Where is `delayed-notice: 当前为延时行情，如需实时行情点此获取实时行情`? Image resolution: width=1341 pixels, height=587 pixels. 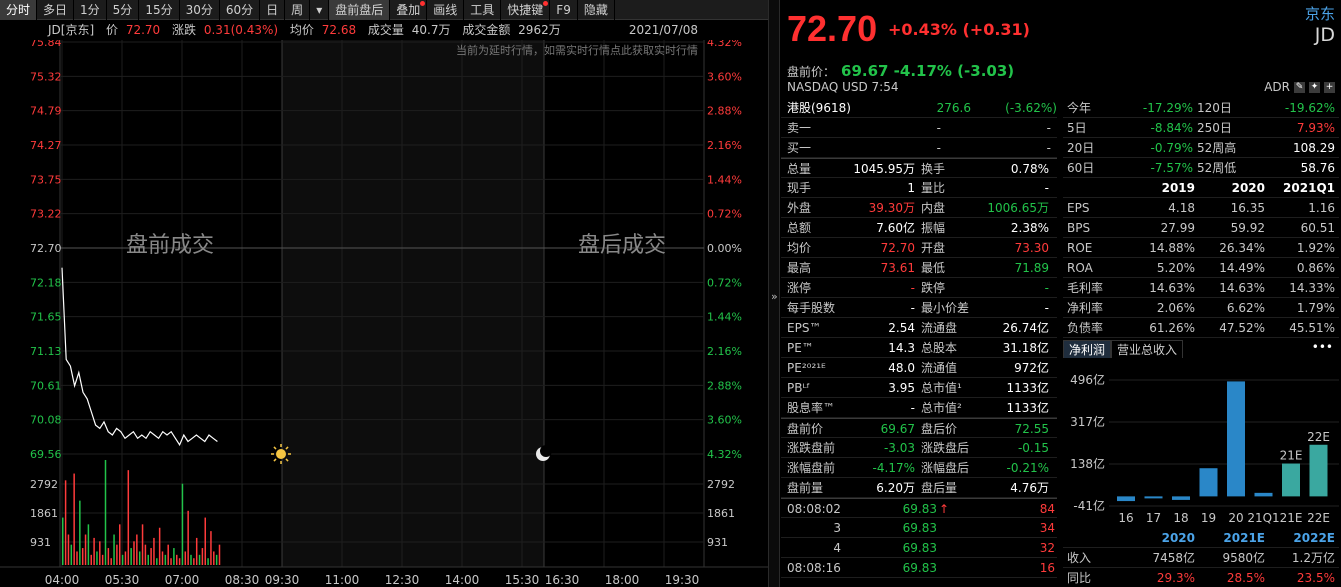
delayed-notice: 当前为延时行情，如需实时行情点此获取实时行情 is located at coordinates (577, 50).